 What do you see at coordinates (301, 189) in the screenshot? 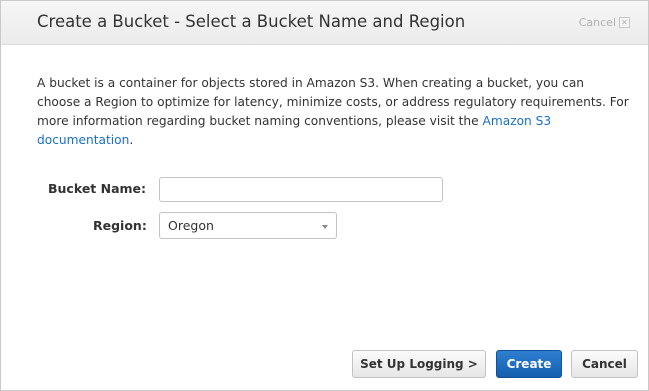
I see `bucket-name-input` at bounding box center [301, 189].